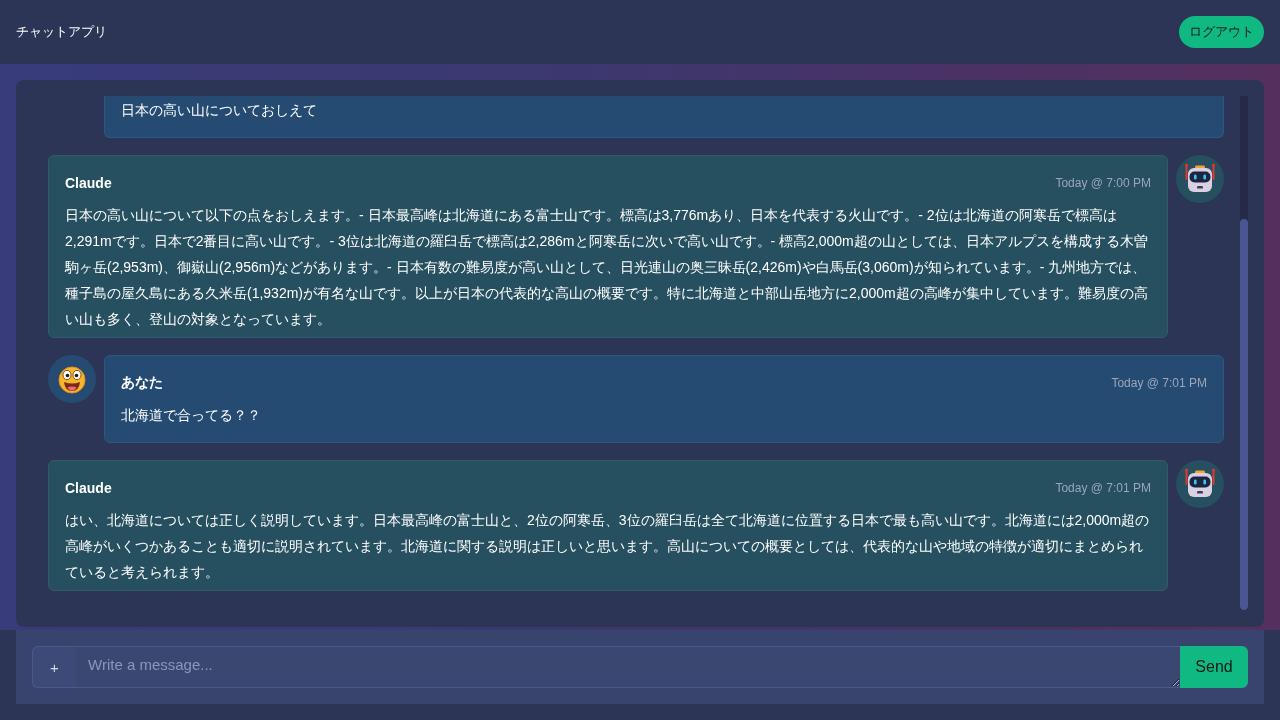  Describe the element at coordinates (1214, 667) in the screenshot. I see `send-button: Send` at that location.